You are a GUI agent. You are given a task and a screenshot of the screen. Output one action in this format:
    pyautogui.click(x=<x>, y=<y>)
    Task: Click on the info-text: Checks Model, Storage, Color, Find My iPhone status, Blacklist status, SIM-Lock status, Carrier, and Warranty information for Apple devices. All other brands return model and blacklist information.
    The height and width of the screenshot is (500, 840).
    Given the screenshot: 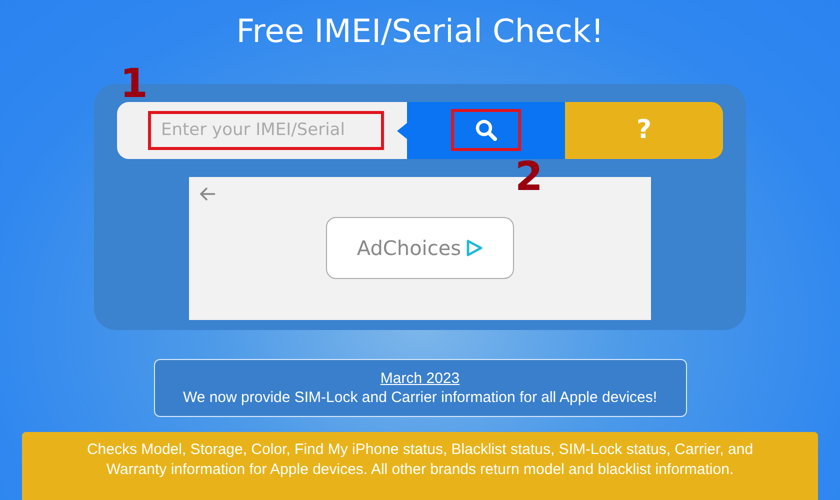 What is the action you would take?
    pyautogui.click(x=420, y=459)
    